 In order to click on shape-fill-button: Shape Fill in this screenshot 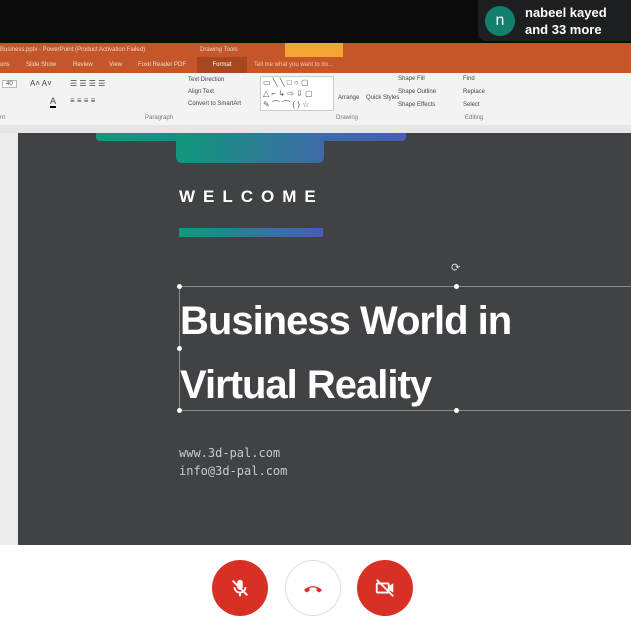, I will do `click(411, 79)`.